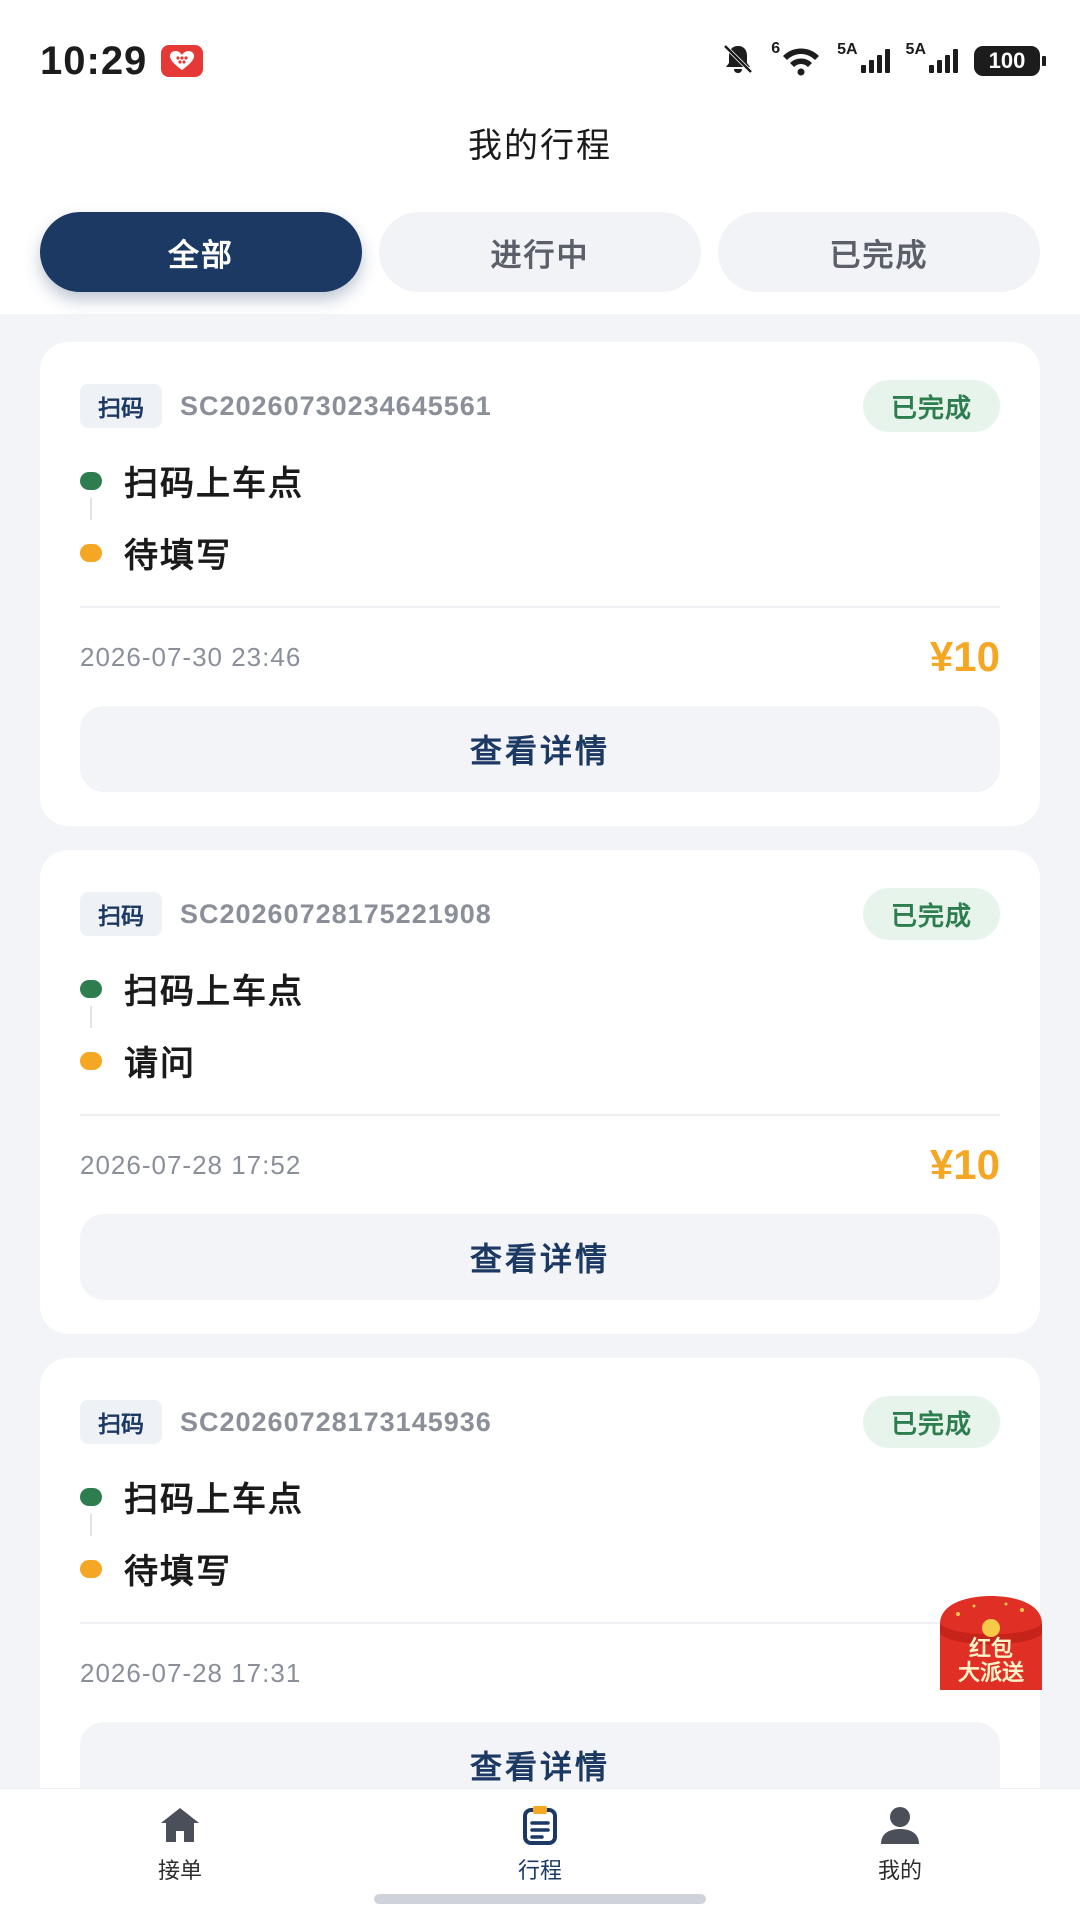 The width and height of the screenshot is (1080, 1920). What do you see at coordinates (738, 61) in the screenshot?
I see `bell-muted-icon` at bounding box center [738, 61].